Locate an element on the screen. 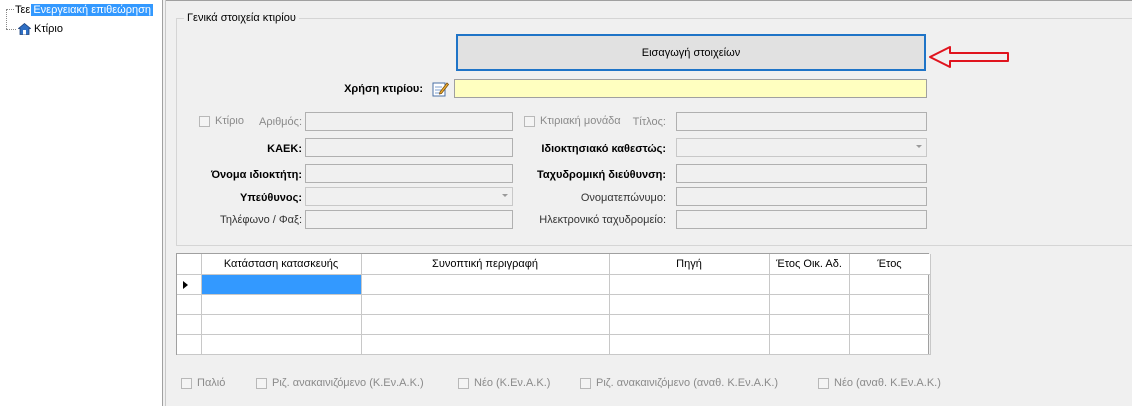 The width and height of the screenshot is (1132, 406). responsible-dropdown is located at coordinates (409, 196).